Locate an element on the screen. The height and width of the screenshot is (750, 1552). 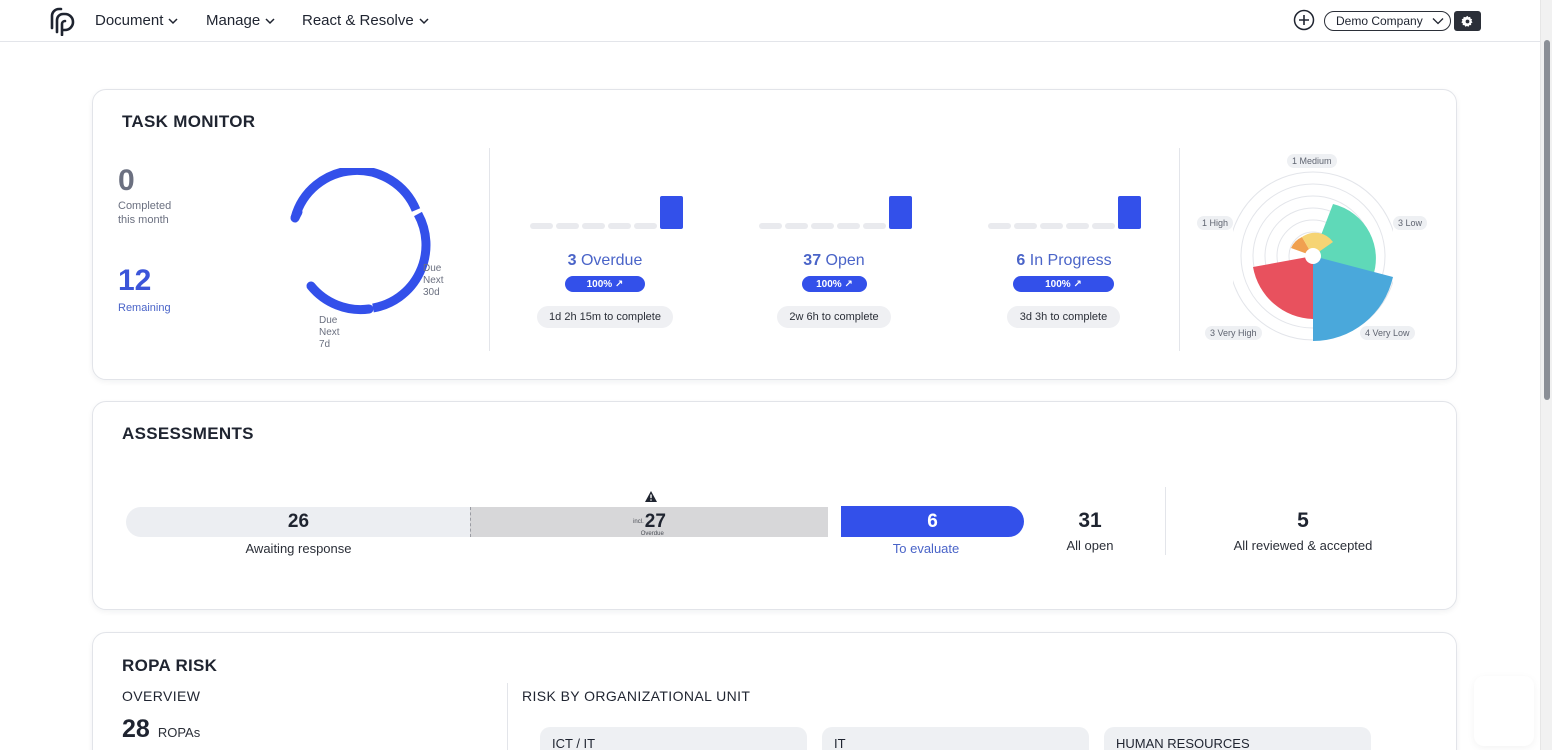
add-circle-icon is located at coordinates (1304, 20).